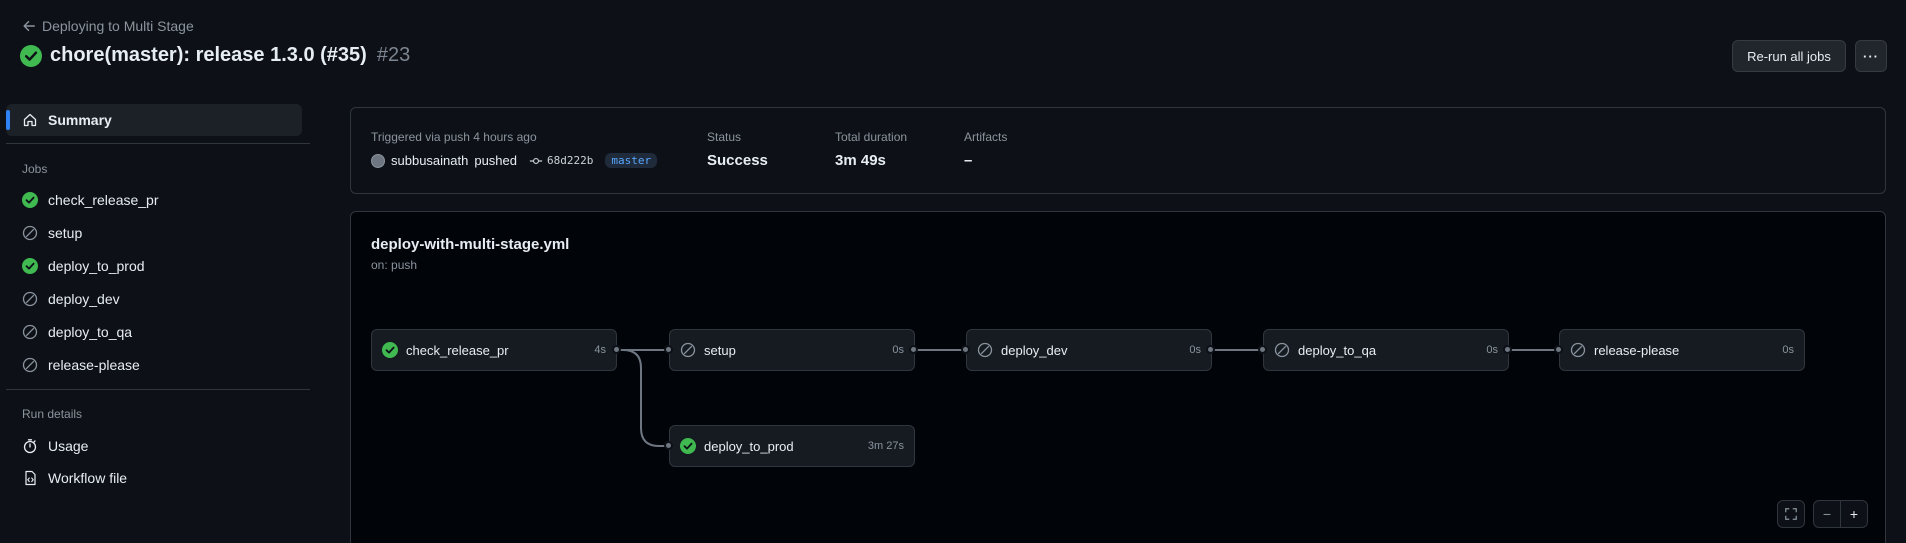  I want to click on sidebar-item-workflow-file: Workflow file, so click(74, 478).